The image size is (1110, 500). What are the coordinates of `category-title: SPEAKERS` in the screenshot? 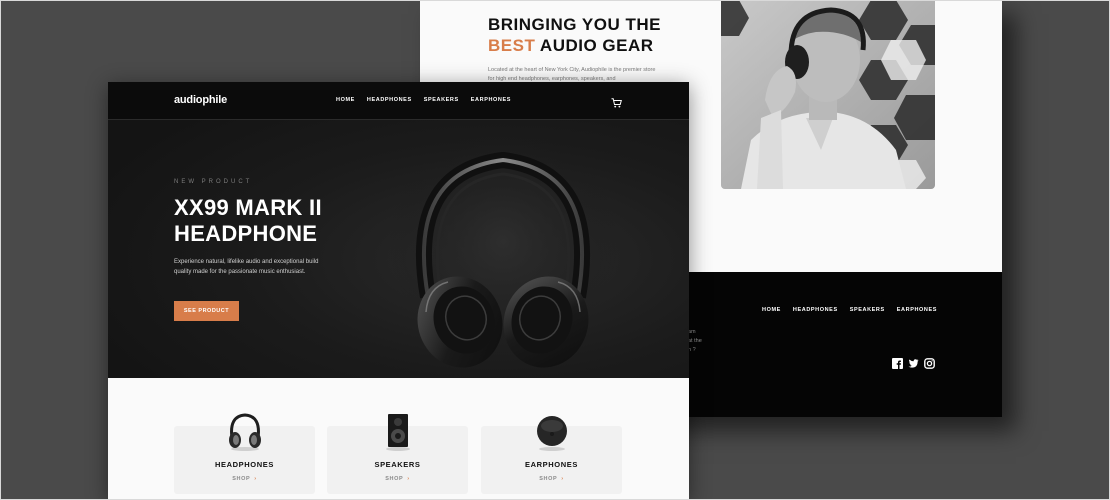 It's located at (397, 464).